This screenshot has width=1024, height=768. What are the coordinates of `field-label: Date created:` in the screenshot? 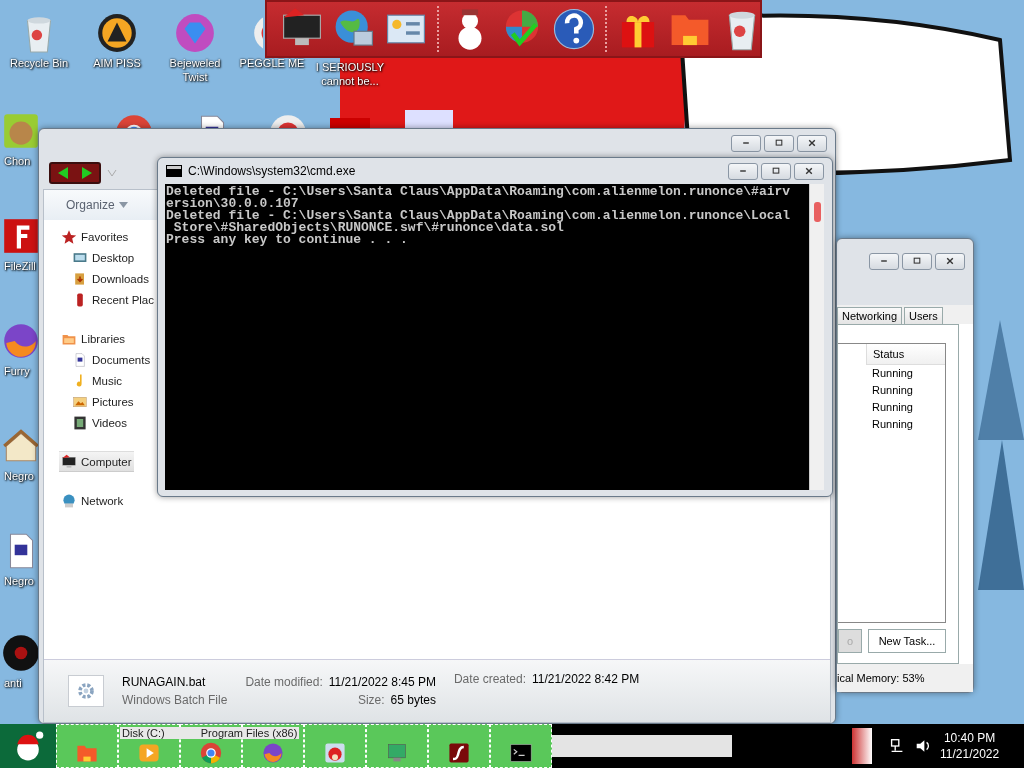 It's located at (489, 679).